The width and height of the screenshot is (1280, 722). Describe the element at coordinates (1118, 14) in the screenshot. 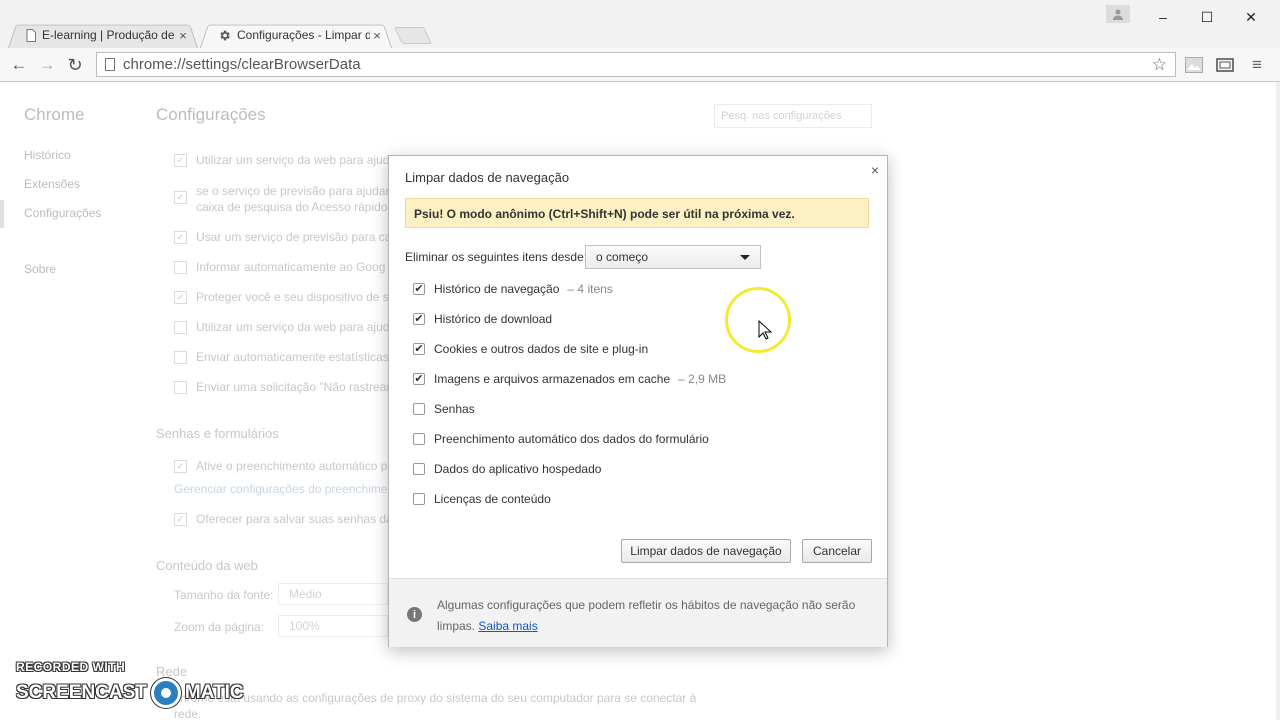

I see `profile-icon` at that location.